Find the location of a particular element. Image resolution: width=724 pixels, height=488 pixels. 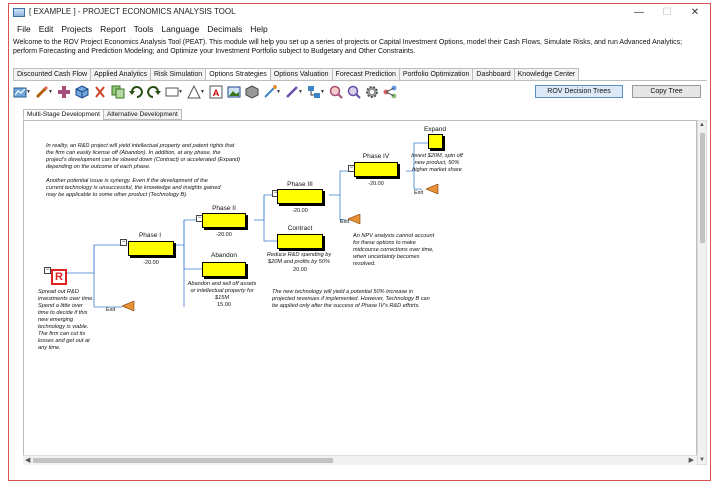

contract-node is located at coordinates (300, 241).